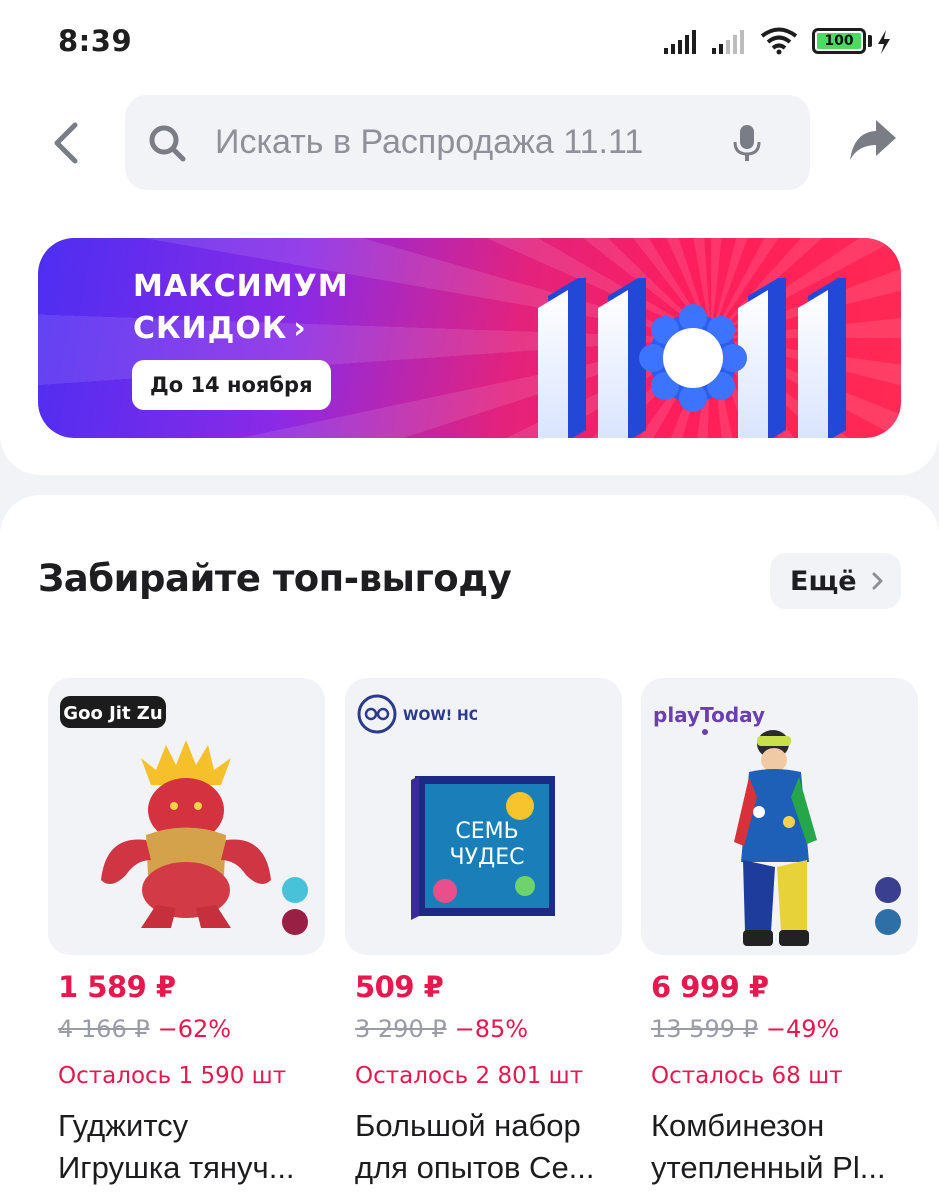  What do you see at coordinates (704, 1029) in the screenshot?
I see `old-price: 13 599 ₽` at bounding box center [704, 1029].